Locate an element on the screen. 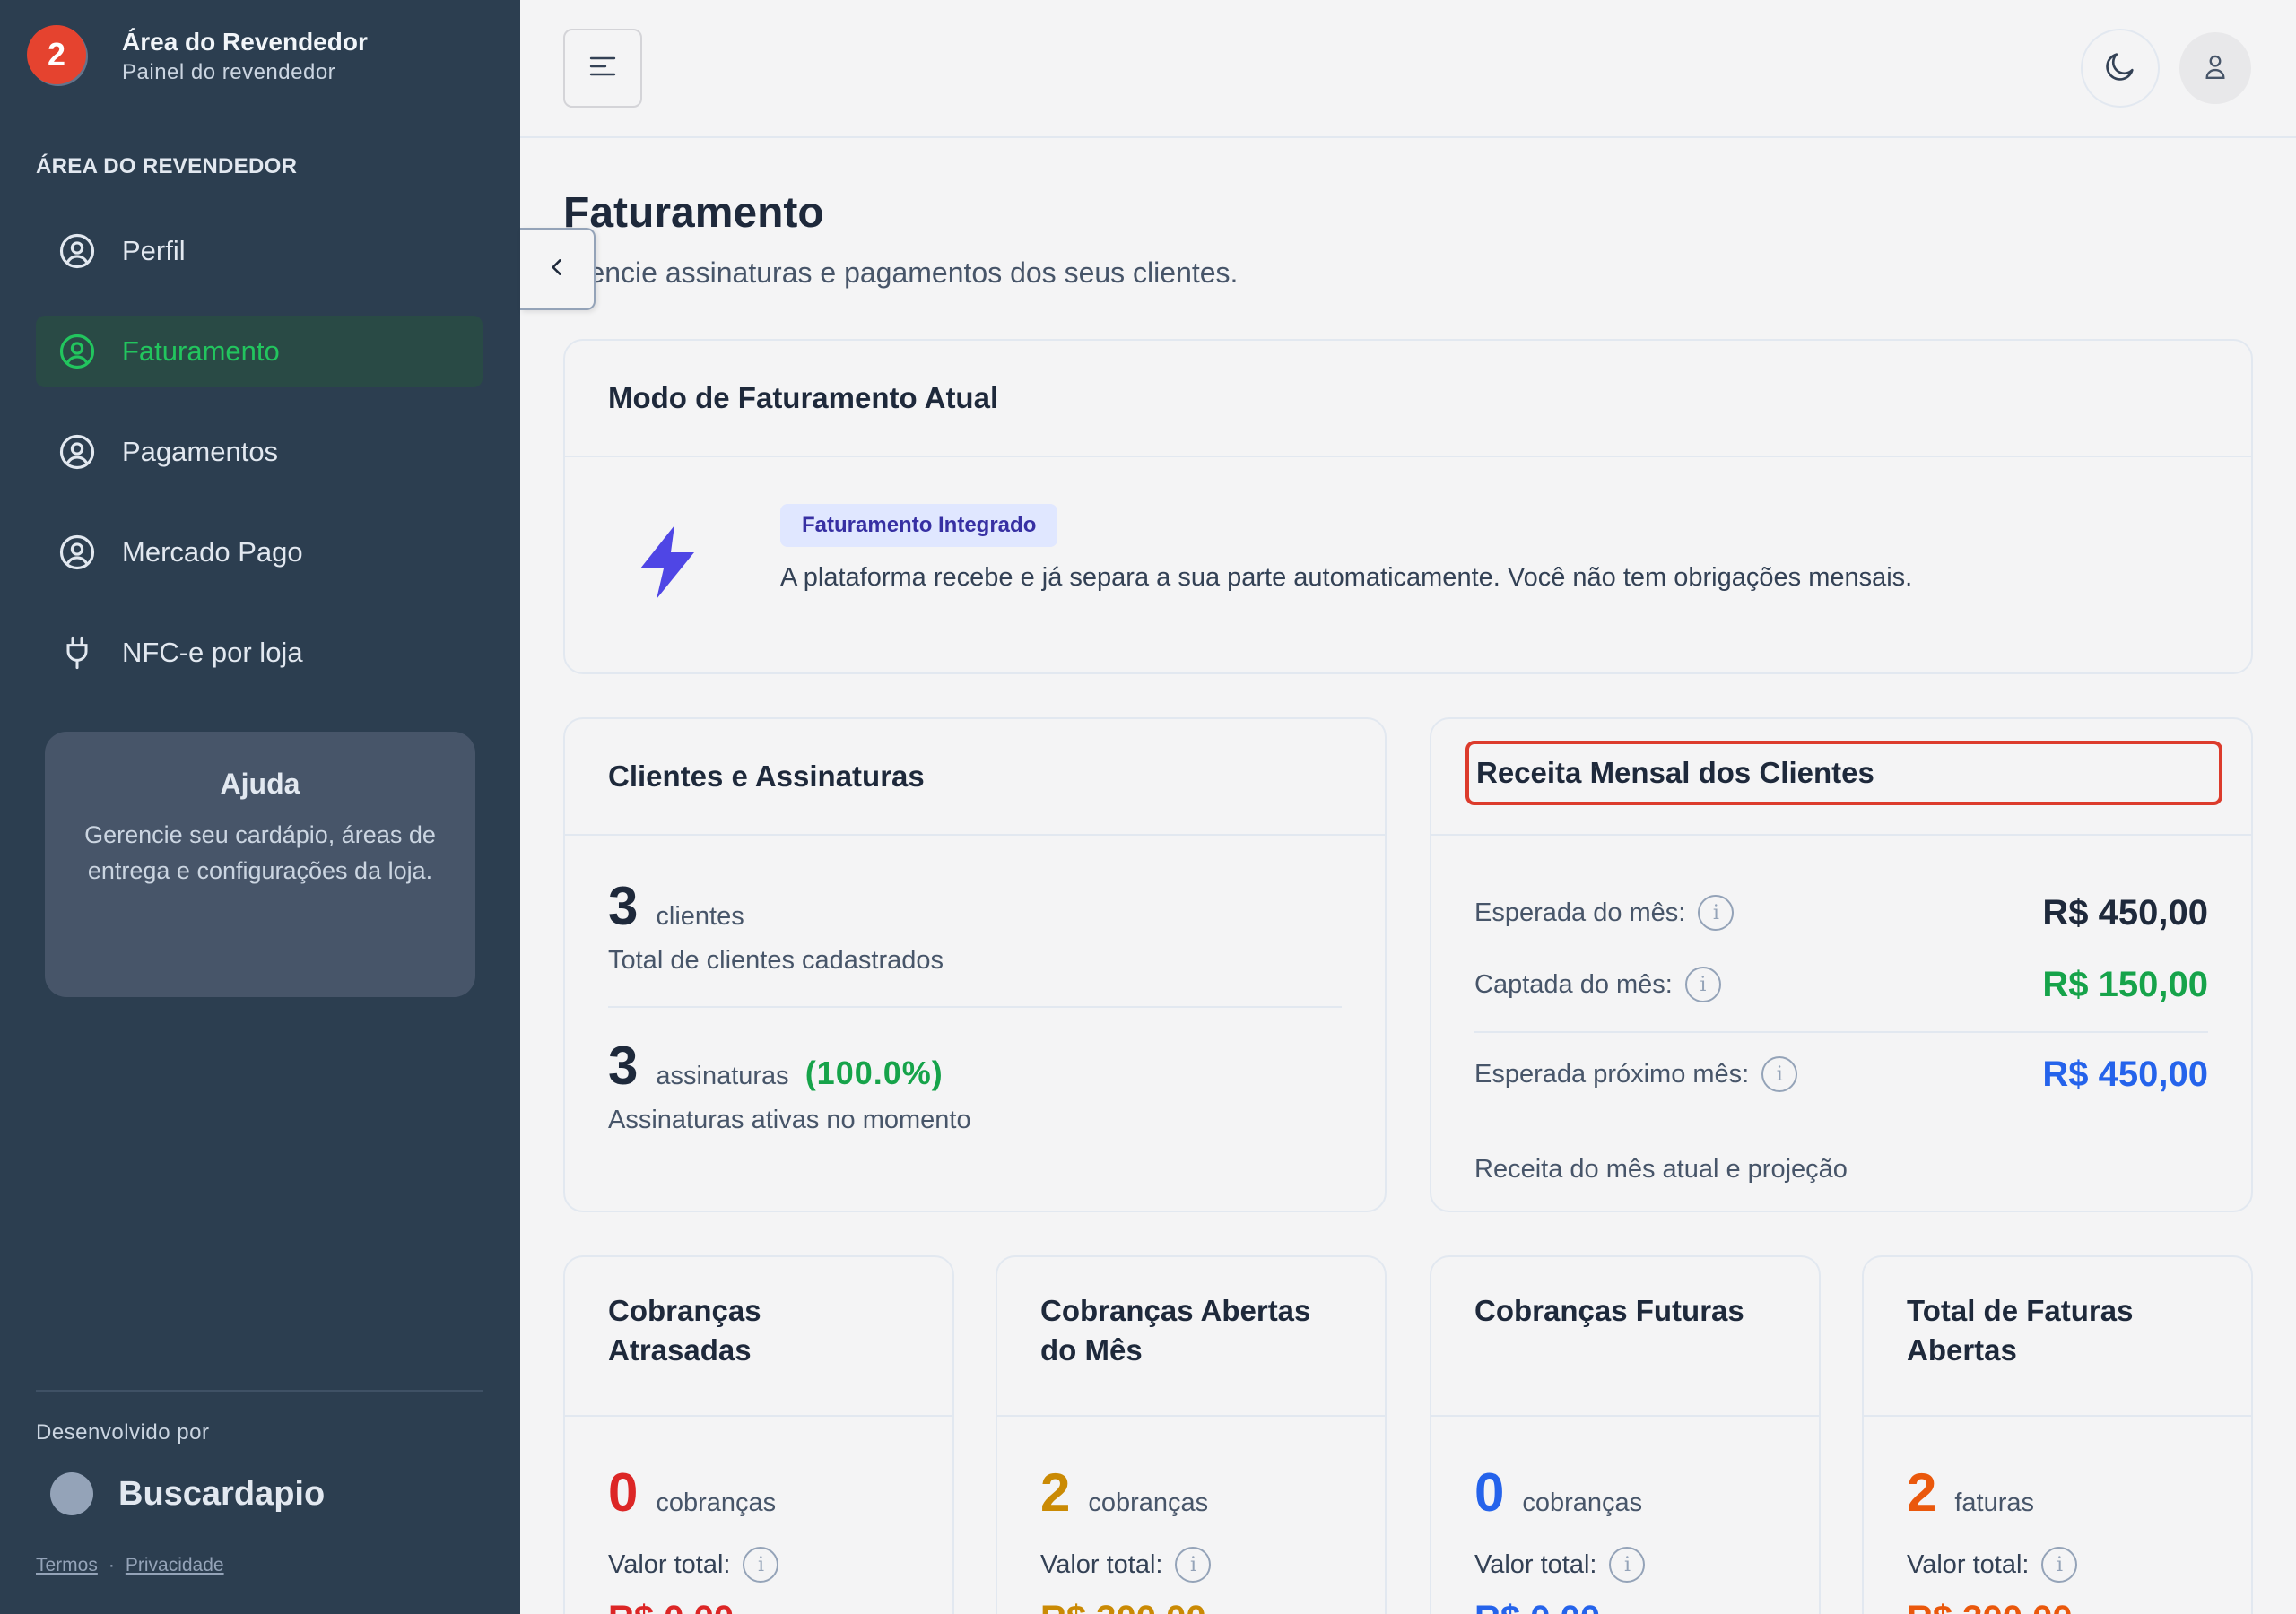  next-month-row: Esperada próximo mês: i R$ 450,00 is located at coordinates (1841, 1074).